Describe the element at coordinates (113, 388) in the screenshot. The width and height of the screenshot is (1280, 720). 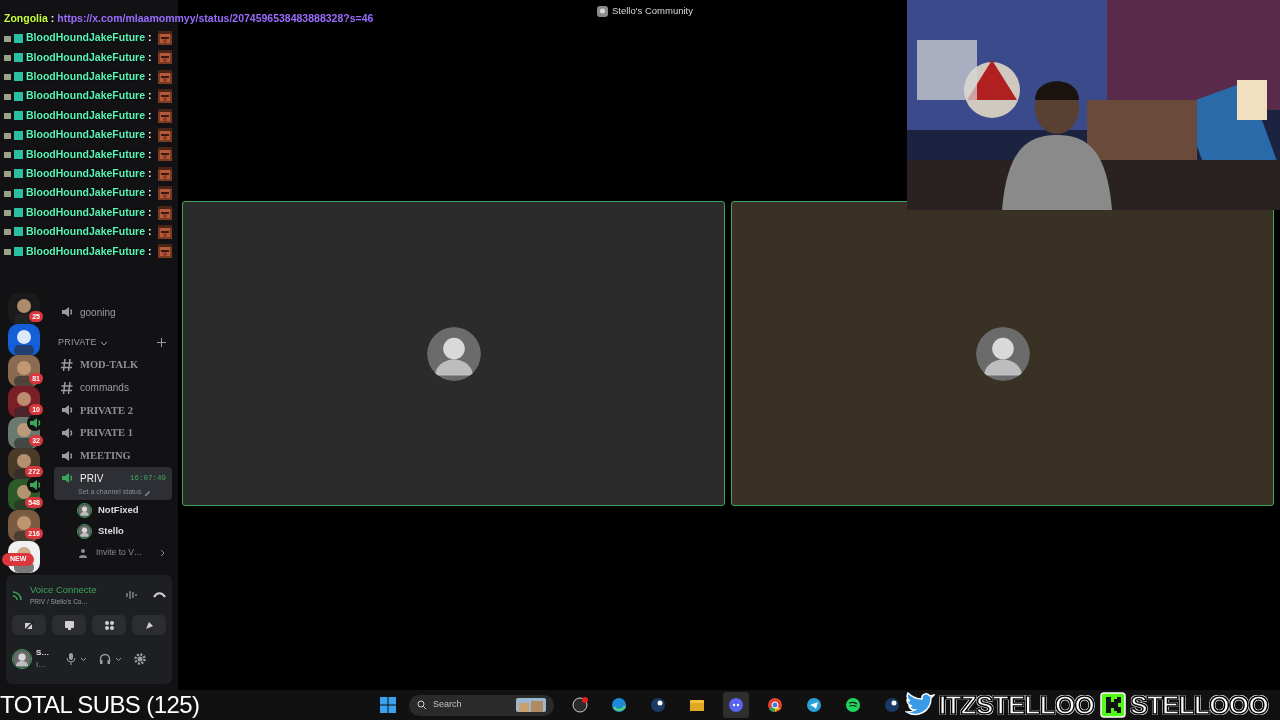
I see `channel-item: commands` at that location.